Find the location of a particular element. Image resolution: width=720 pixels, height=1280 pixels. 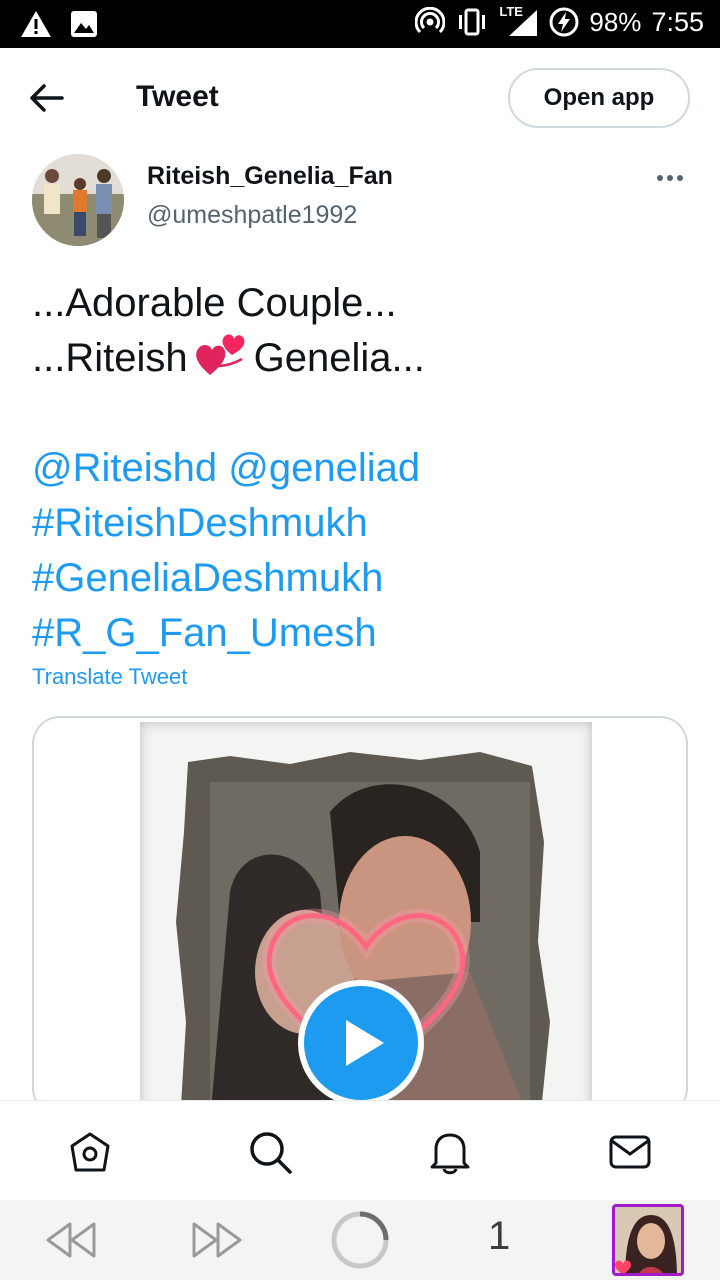

mention-riteishd: @Riteishd is located at coordinates (124, 468).